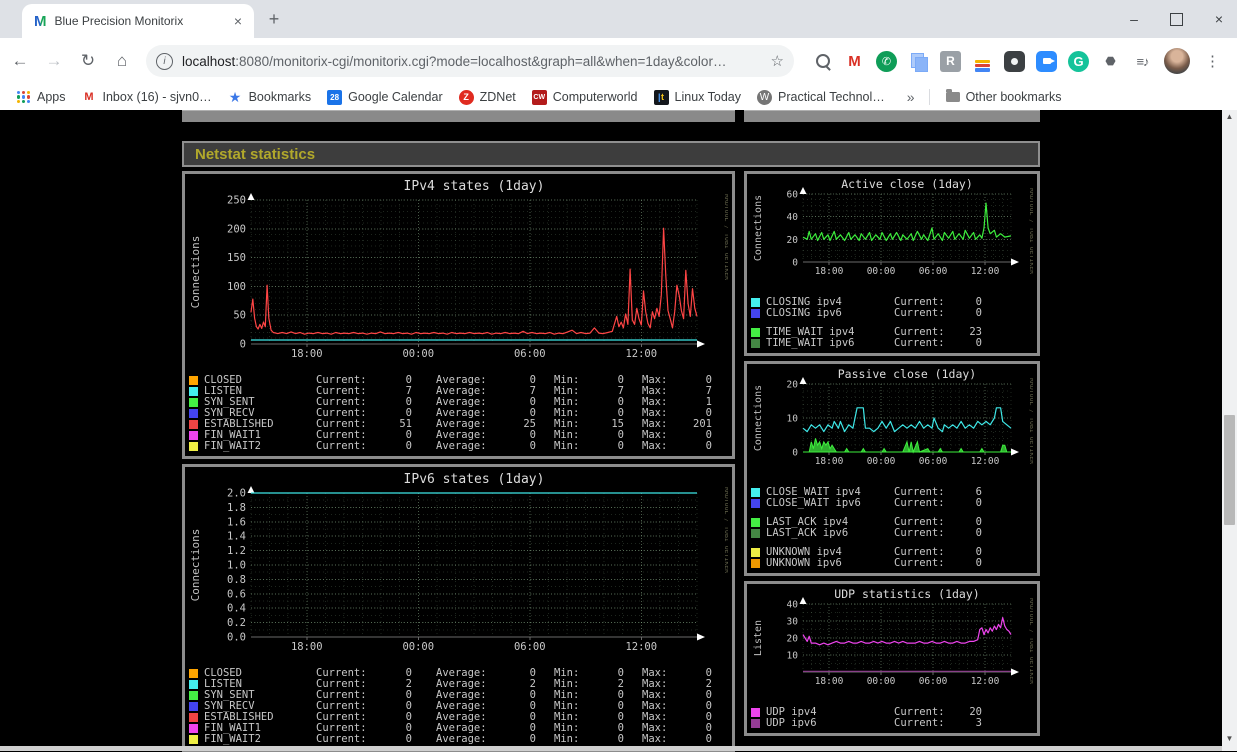 The width and height of the screenshot is (1237, 752). What do you see at coordinates (1229, 117) in the screenshot?
I see `scrollbar-up-icon: ▲` at bounding box center [1229, 117].